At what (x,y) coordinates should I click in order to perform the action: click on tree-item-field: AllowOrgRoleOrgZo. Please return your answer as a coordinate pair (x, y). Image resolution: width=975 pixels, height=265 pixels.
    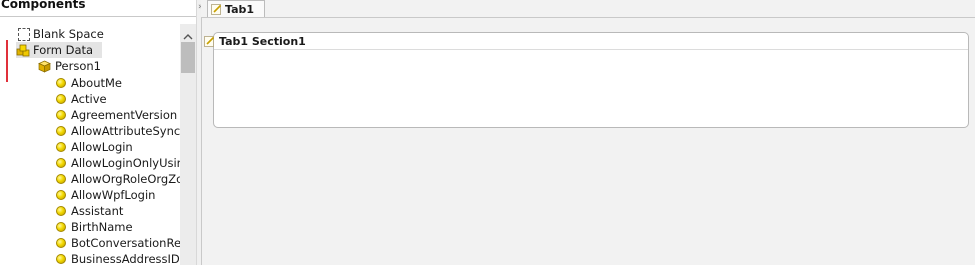
    Looking at the image, I should click on (118, 179).